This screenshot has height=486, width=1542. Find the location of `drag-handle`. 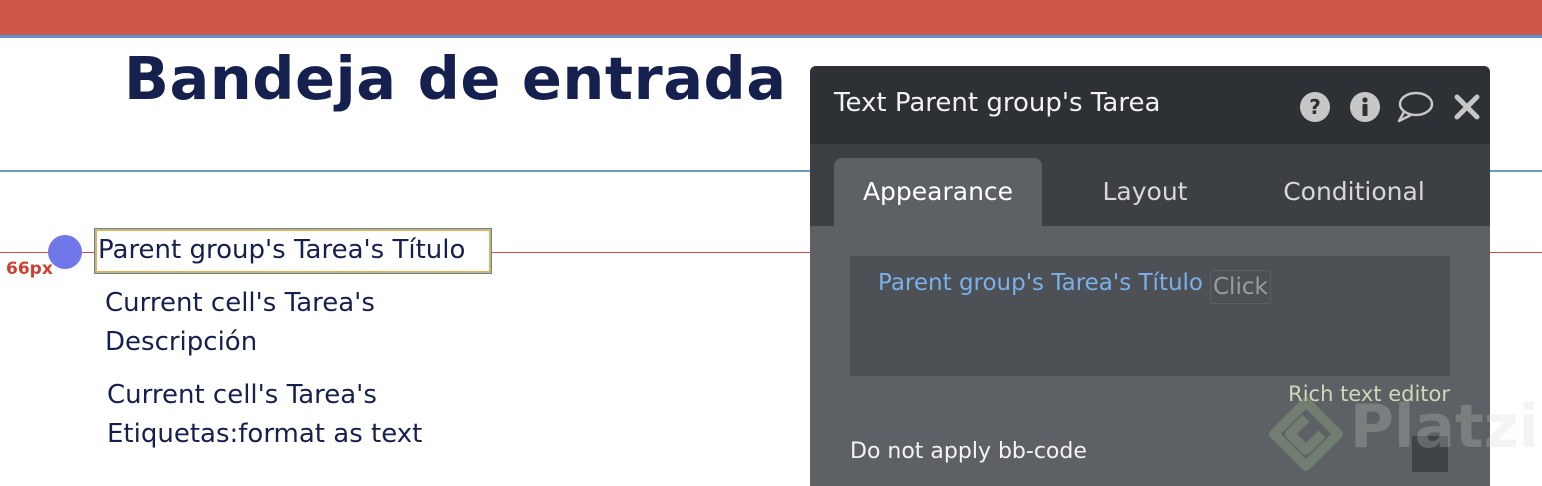

drag-handle is located at coordinates (65, 252).